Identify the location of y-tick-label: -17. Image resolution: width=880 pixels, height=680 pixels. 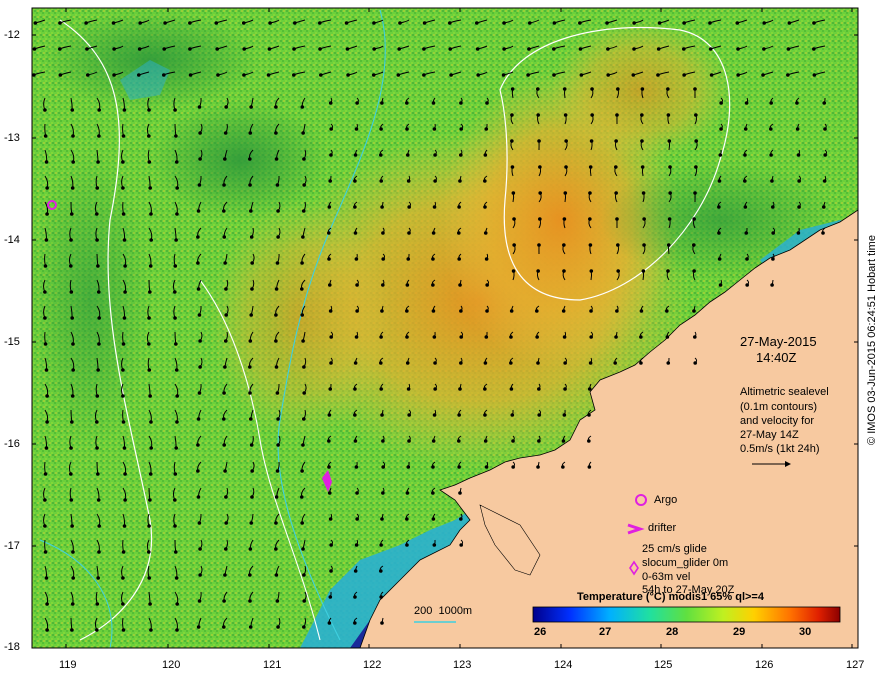
(12, 546).